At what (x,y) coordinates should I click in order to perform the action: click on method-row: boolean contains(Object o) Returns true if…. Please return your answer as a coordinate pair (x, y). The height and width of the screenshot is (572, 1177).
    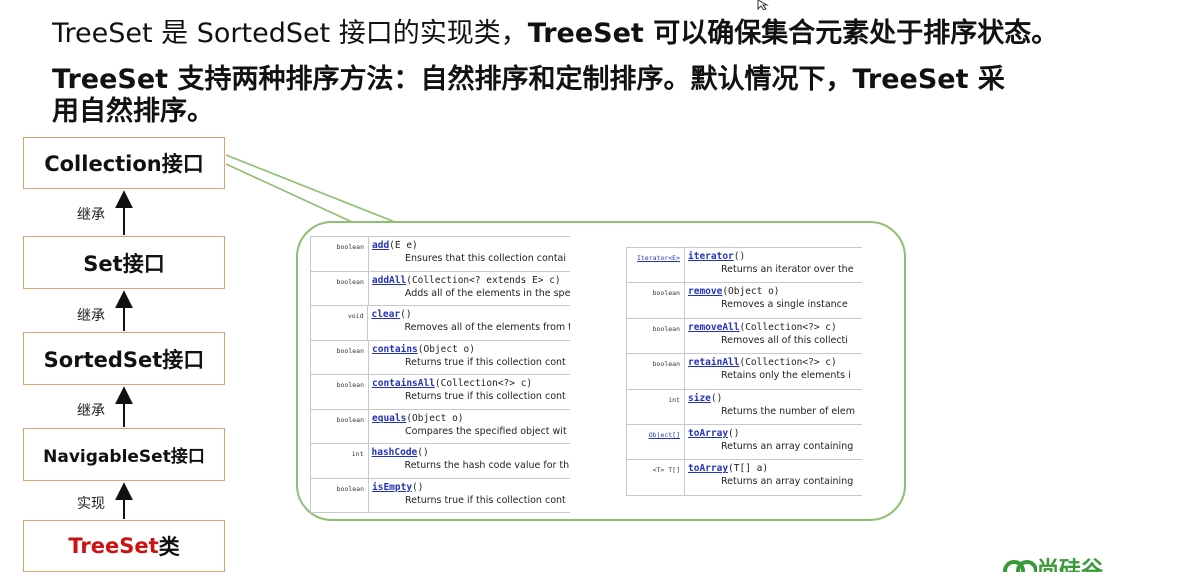
    Looking at the image, I should click on (440, 357).